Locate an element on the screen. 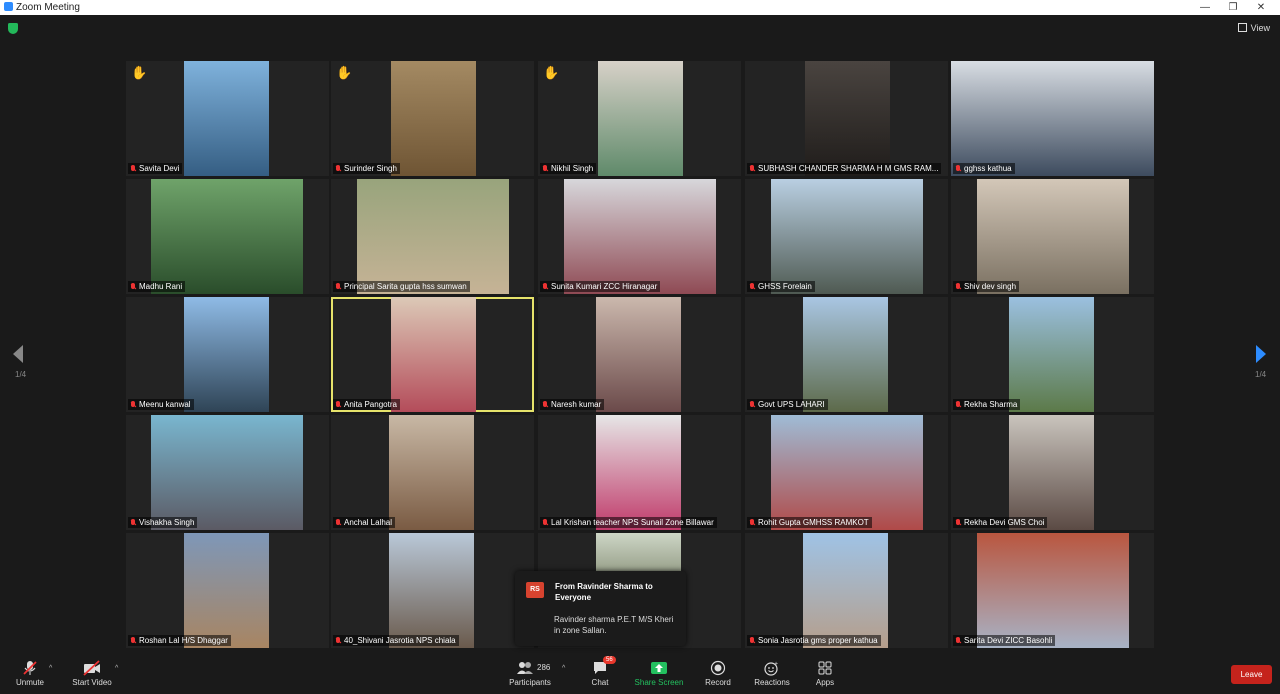 The width and height of the screenshot is (1280, 694). page-indicator-right: 1/4 is located at coordinates (1261, 374).